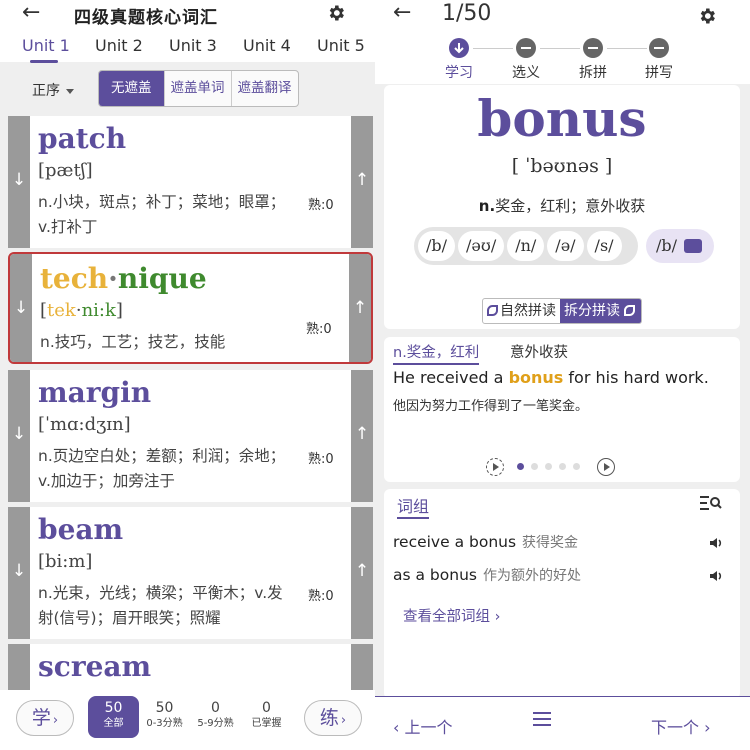 The width and height of the screenshot is (750, 750). Describe the element at coordinates (53, 90) in the screenshot. I see `order-dropdown: 正序` at that location.